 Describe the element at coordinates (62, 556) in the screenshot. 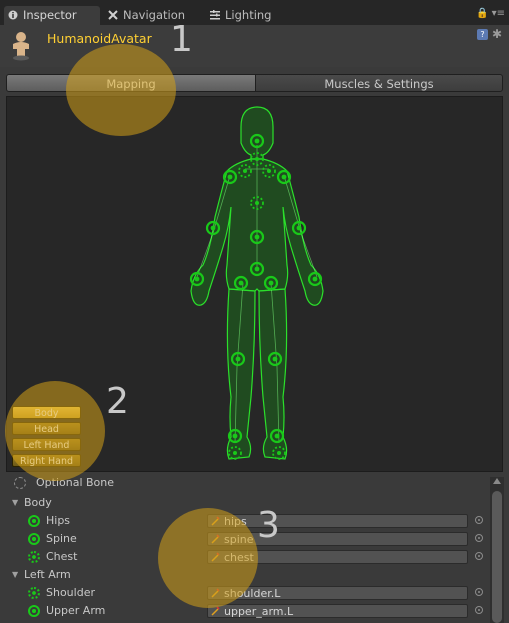

I see `bone-label: Chest` at that location.